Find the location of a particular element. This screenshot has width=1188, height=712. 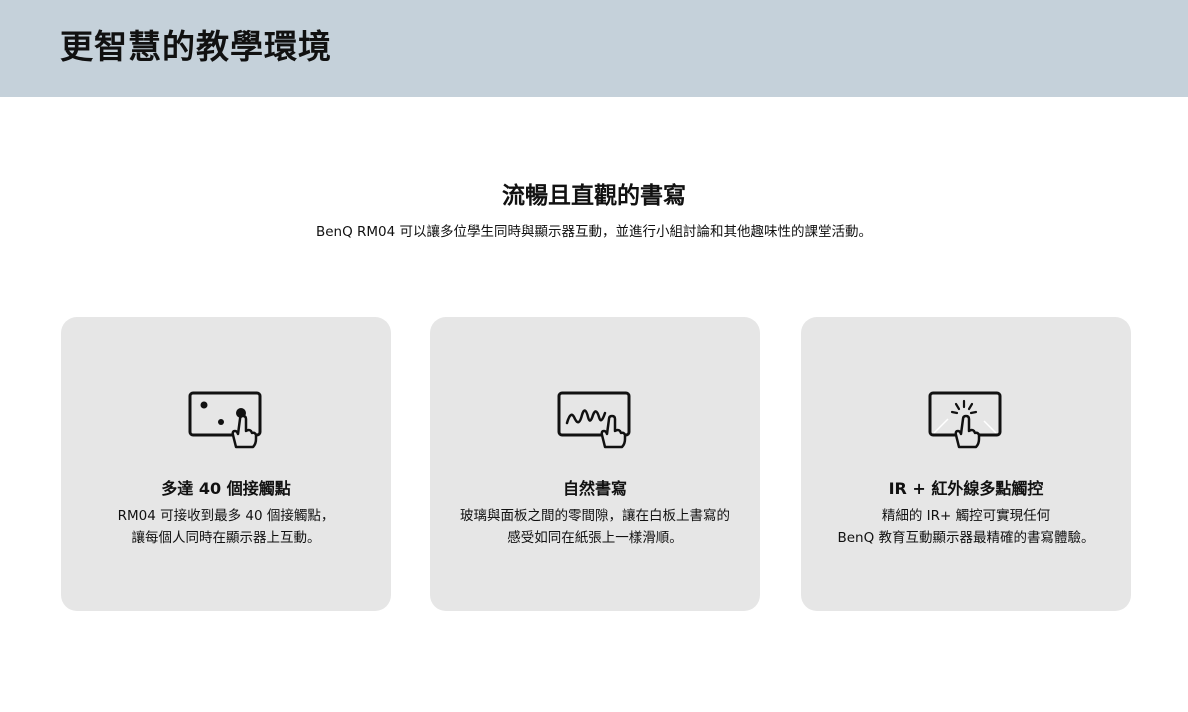

feature-card-description: RM04 可接收到最多 40 個接觸點， 讓每個人同時在顯示器上互動。 is located at coordinates (226, 527).